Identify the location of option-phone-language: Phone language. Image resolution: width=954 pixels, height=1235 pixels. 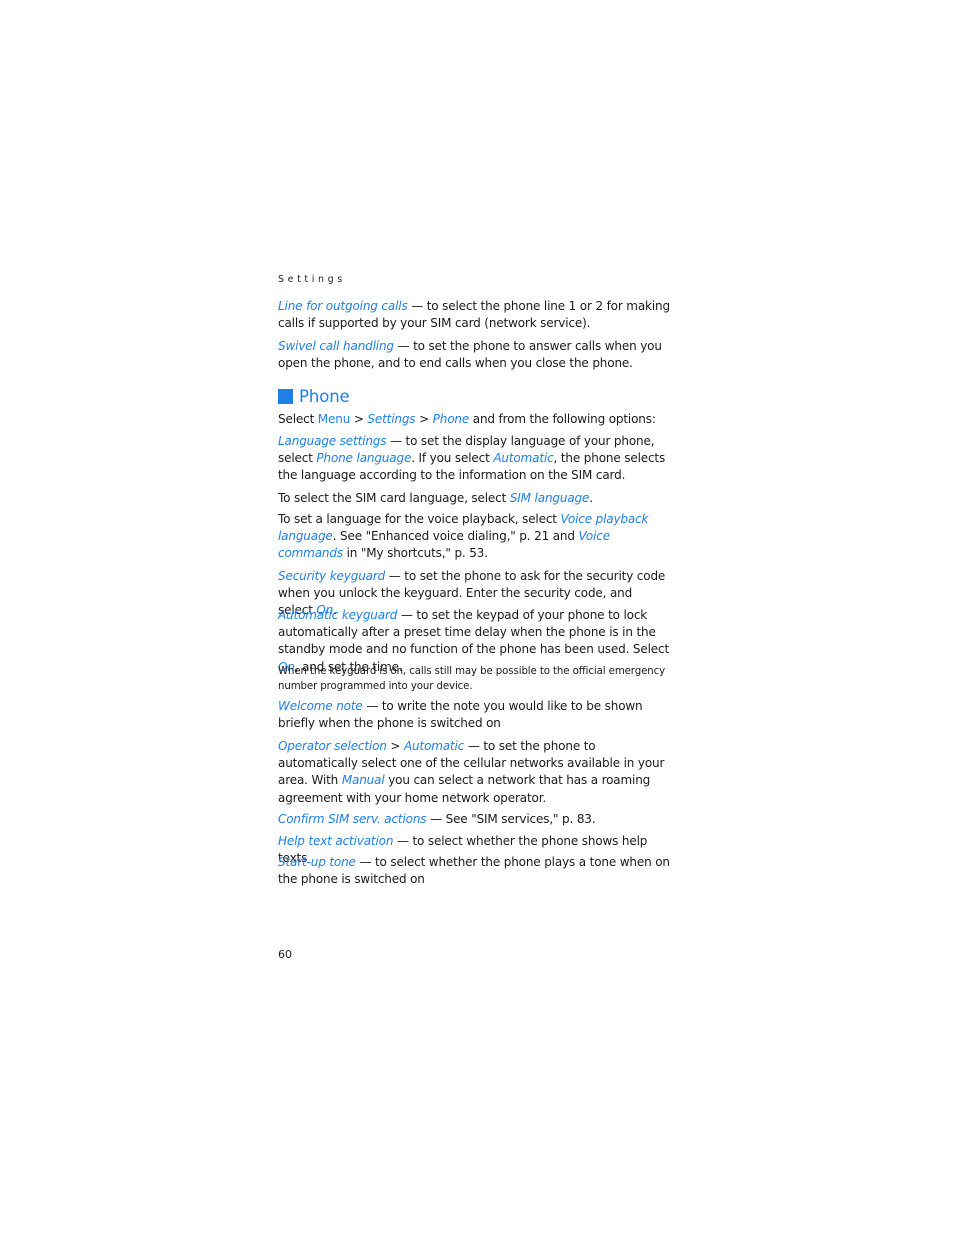
(363, 458).